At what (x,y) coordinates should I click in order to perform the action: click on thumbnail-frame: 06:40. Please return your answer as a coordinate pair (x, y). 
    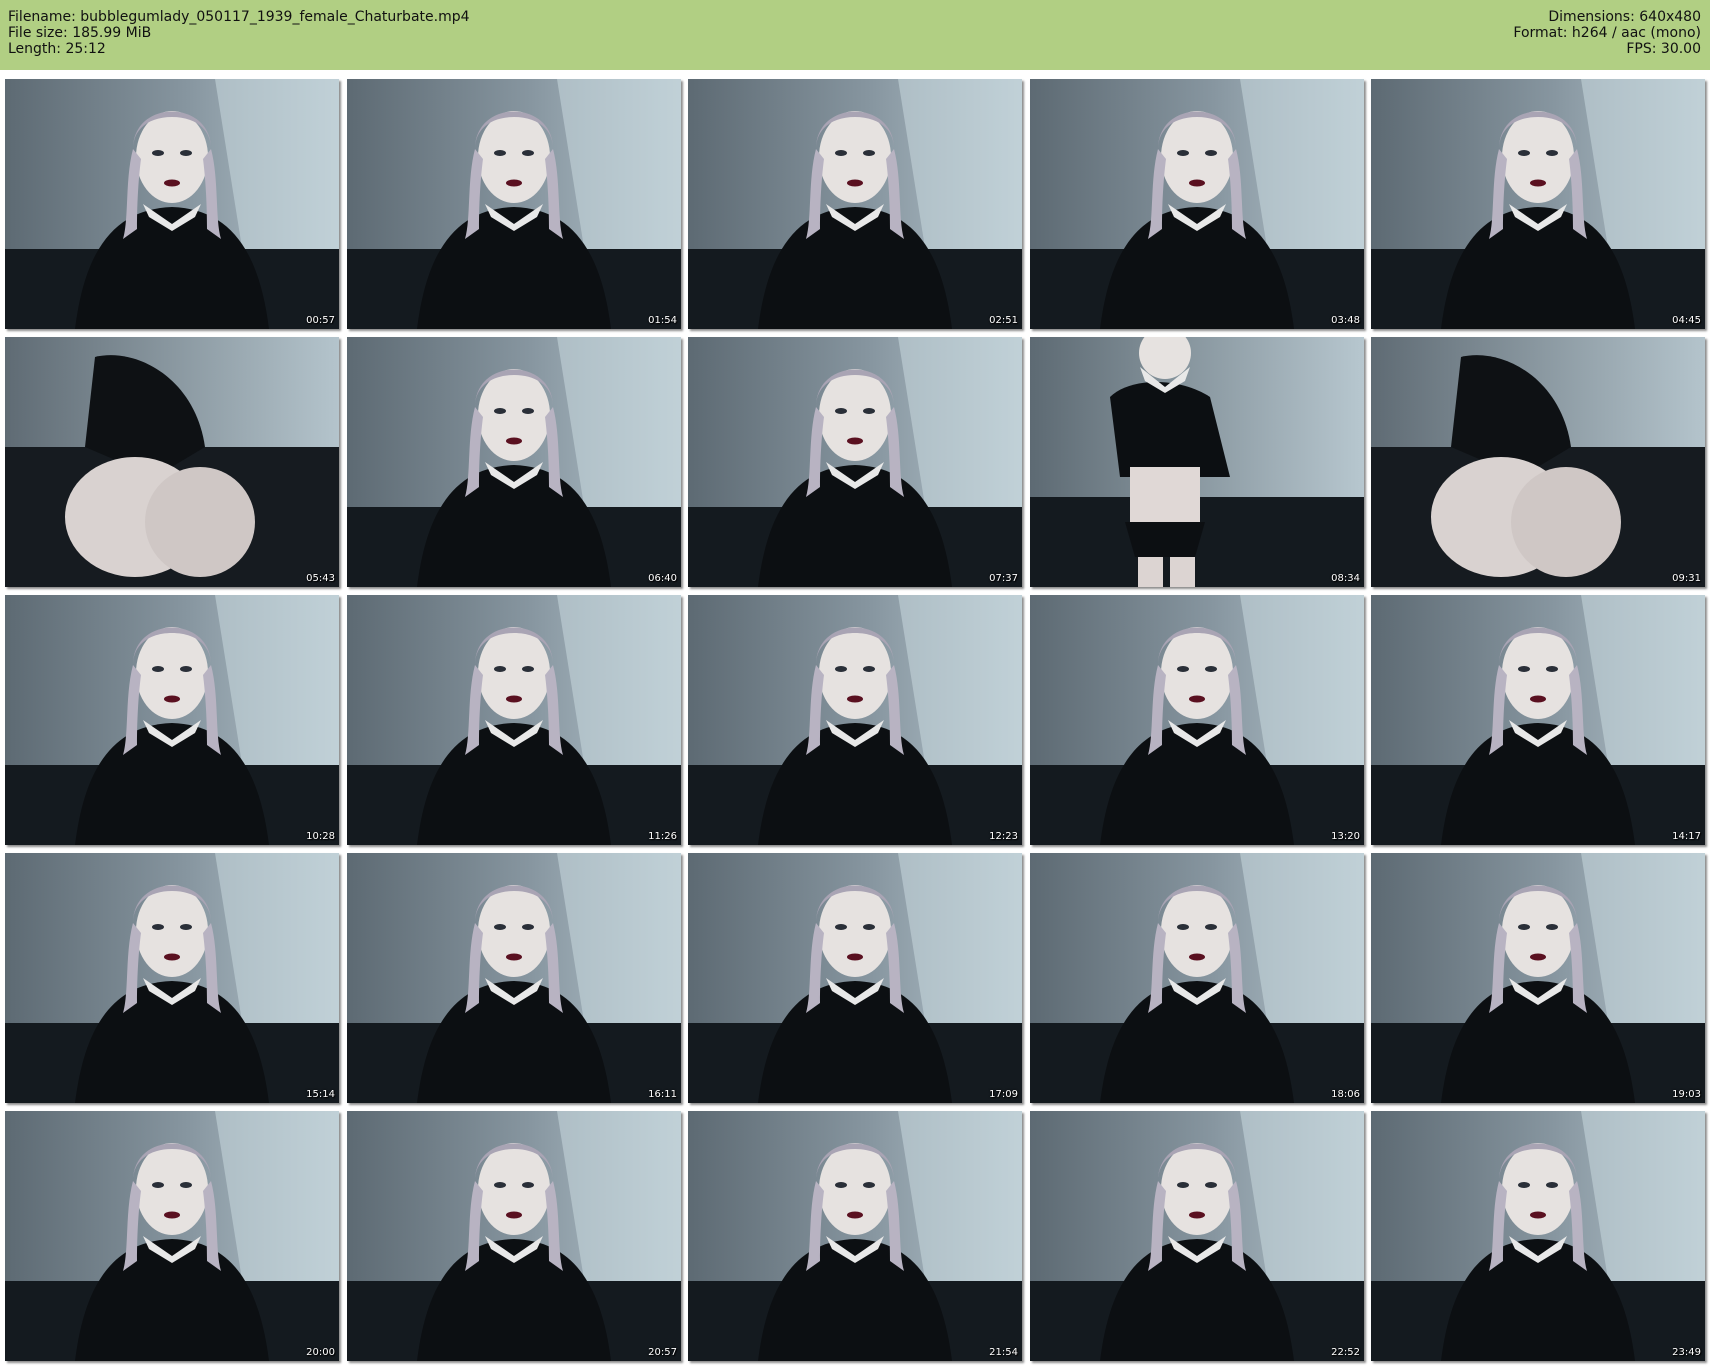
    Looking at the image, I should click on (514, 462).